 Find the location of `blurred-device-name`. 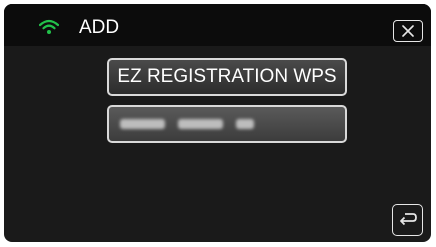

blurred-device-name is located at coordinates (187, 124).